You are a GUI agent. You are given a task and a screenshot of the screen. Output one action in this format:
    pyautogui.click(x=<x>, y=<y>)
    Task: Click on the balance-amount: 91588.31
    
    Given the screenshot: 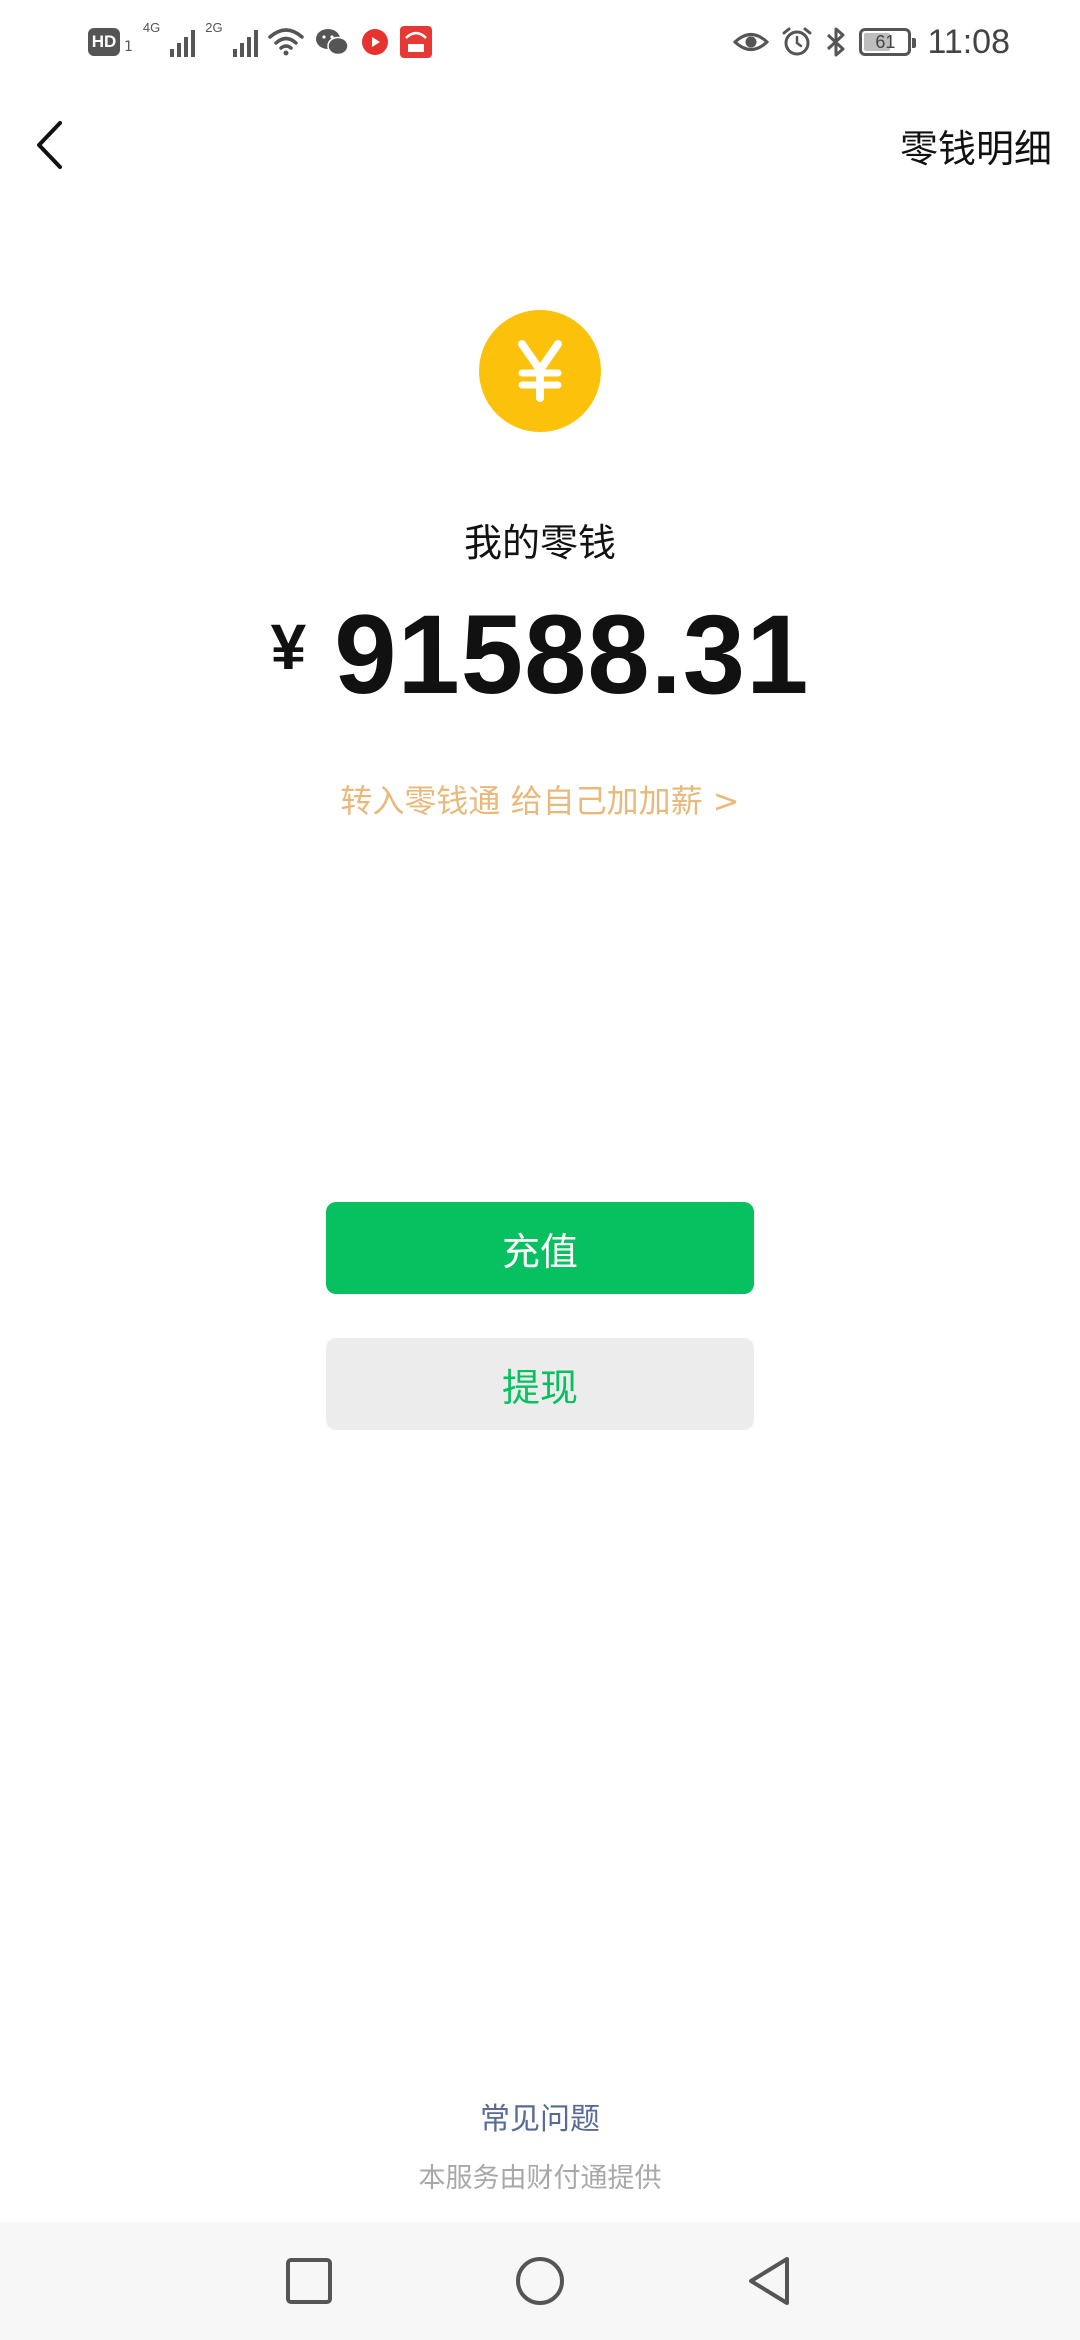 What is the action you would take?
    pyautogui.click(x=572, y=654)
    